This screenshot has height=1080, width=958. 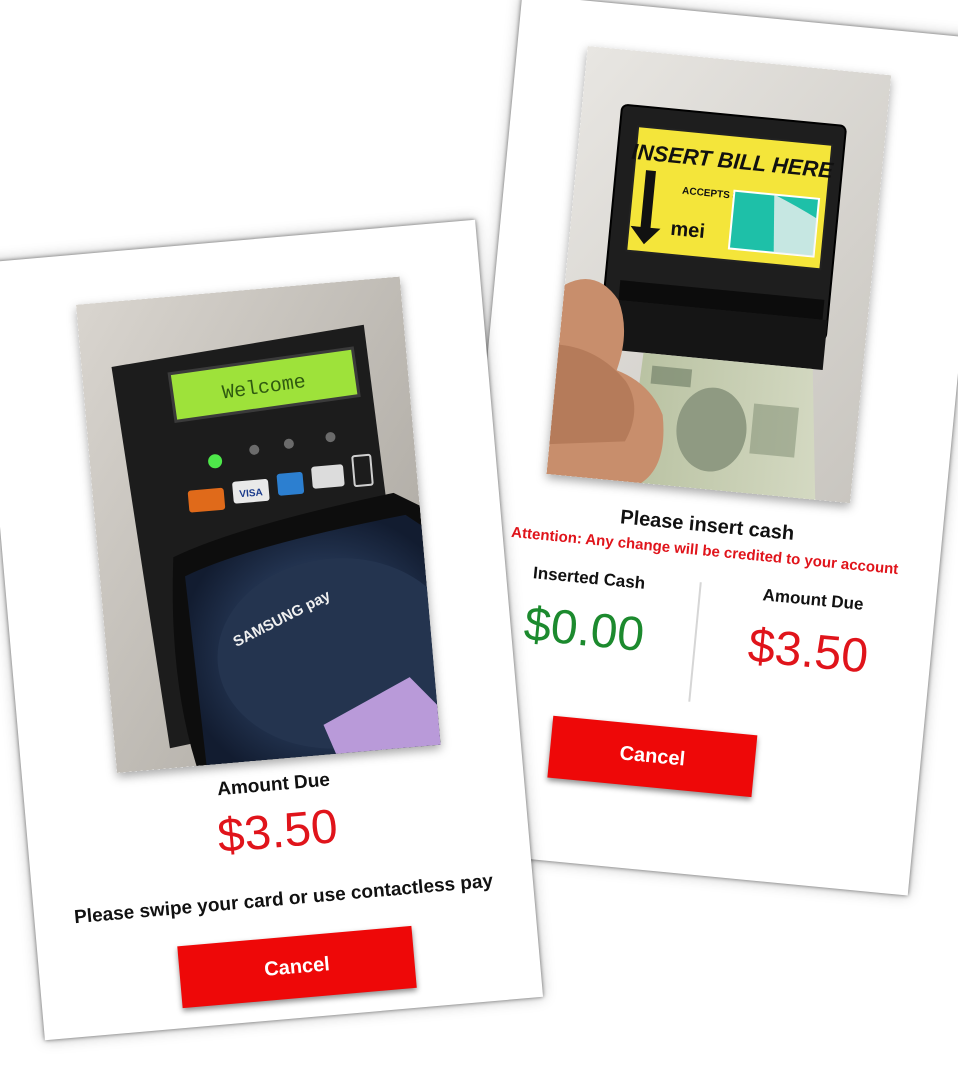 What do you see at coordinates (251, 493) in the screenshot?
I see `svg-text: VISA` at bounding box center [251, 493].